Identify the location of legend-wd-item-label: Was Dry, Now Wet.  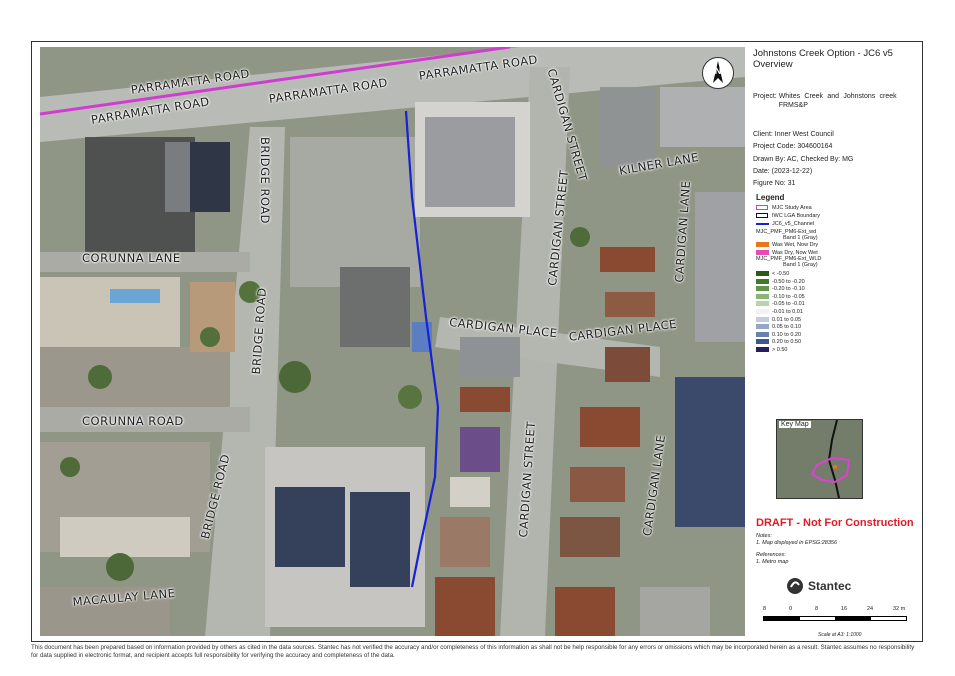
(795, 252).